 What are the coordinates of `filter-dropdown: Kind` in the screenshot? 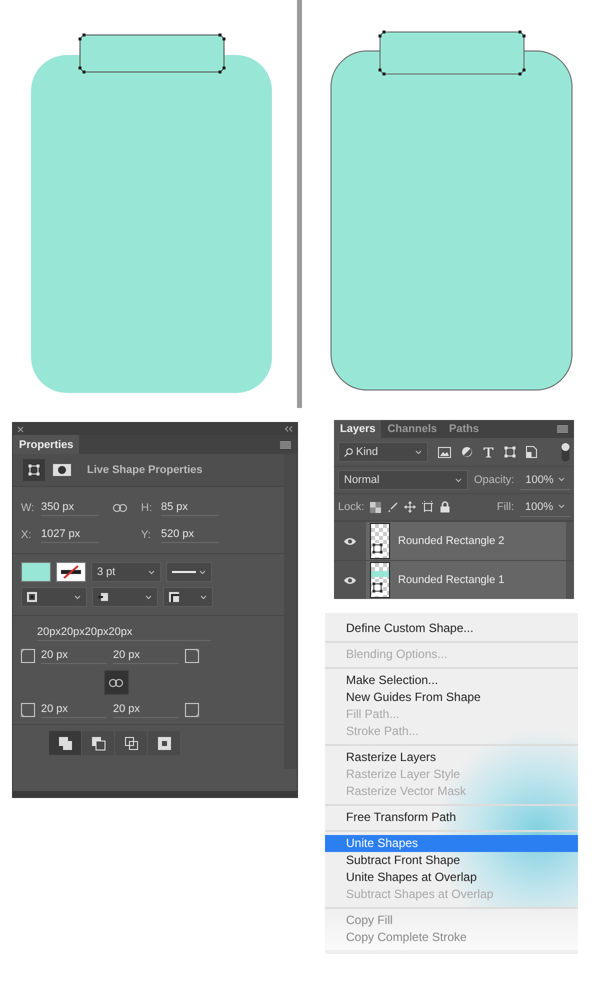 It's located at (383, 452).